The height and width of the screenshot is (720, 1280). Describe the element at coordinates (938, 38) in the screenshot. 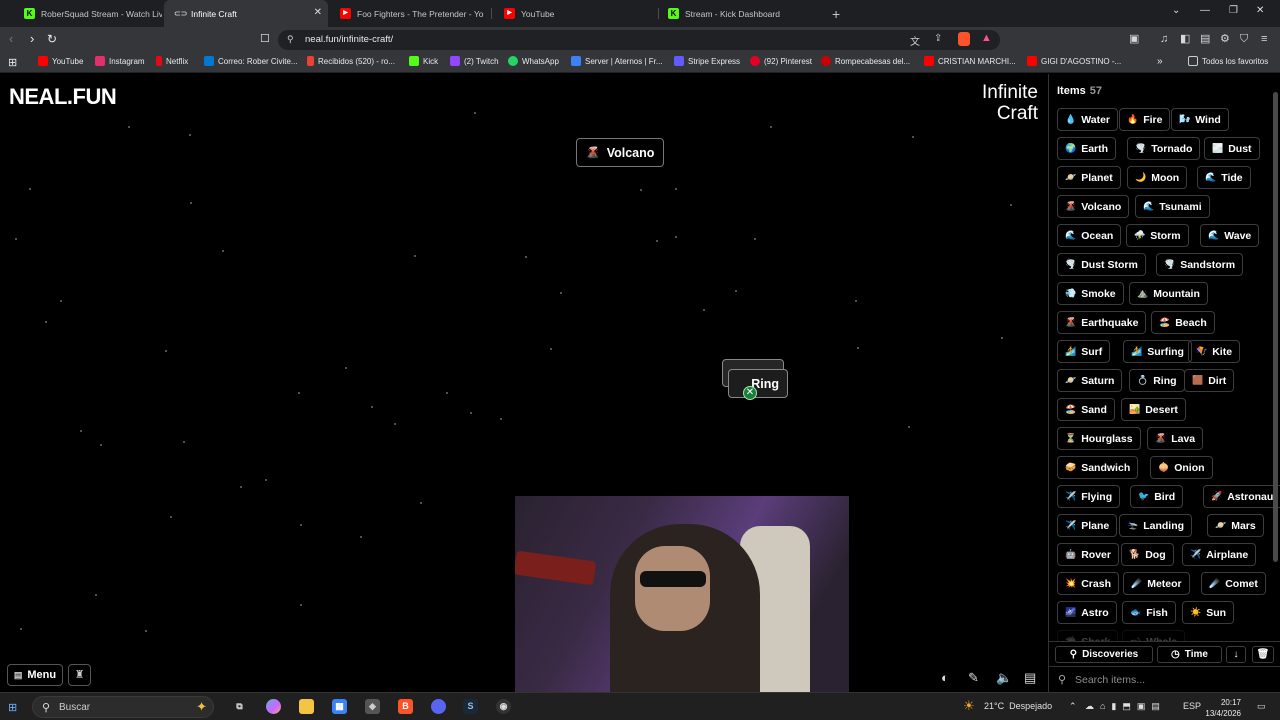

I see `share-icon: ⇪` at that location.